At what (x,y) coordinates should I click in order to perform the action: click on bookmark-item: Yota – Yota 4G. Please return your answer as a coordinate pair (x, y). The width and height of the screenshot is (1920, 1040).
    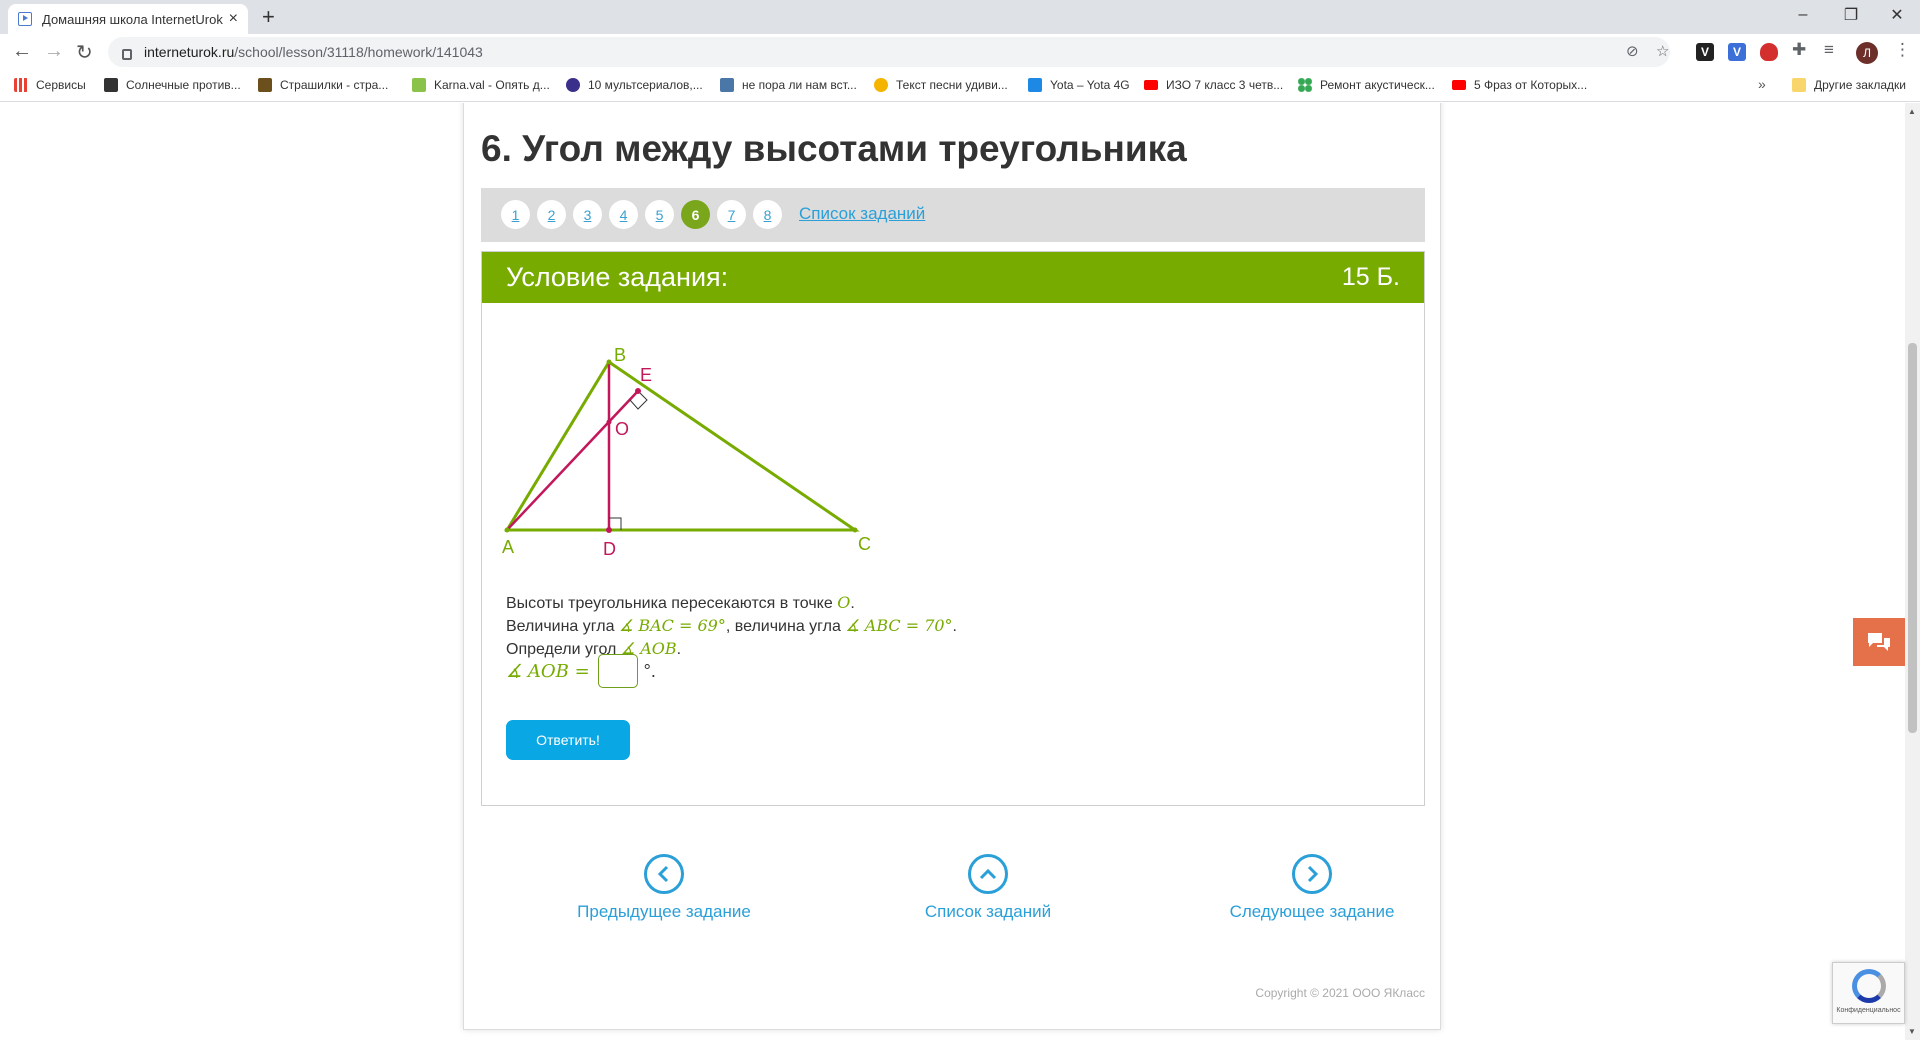
    Looking at the image, I should click on (1079, 85).